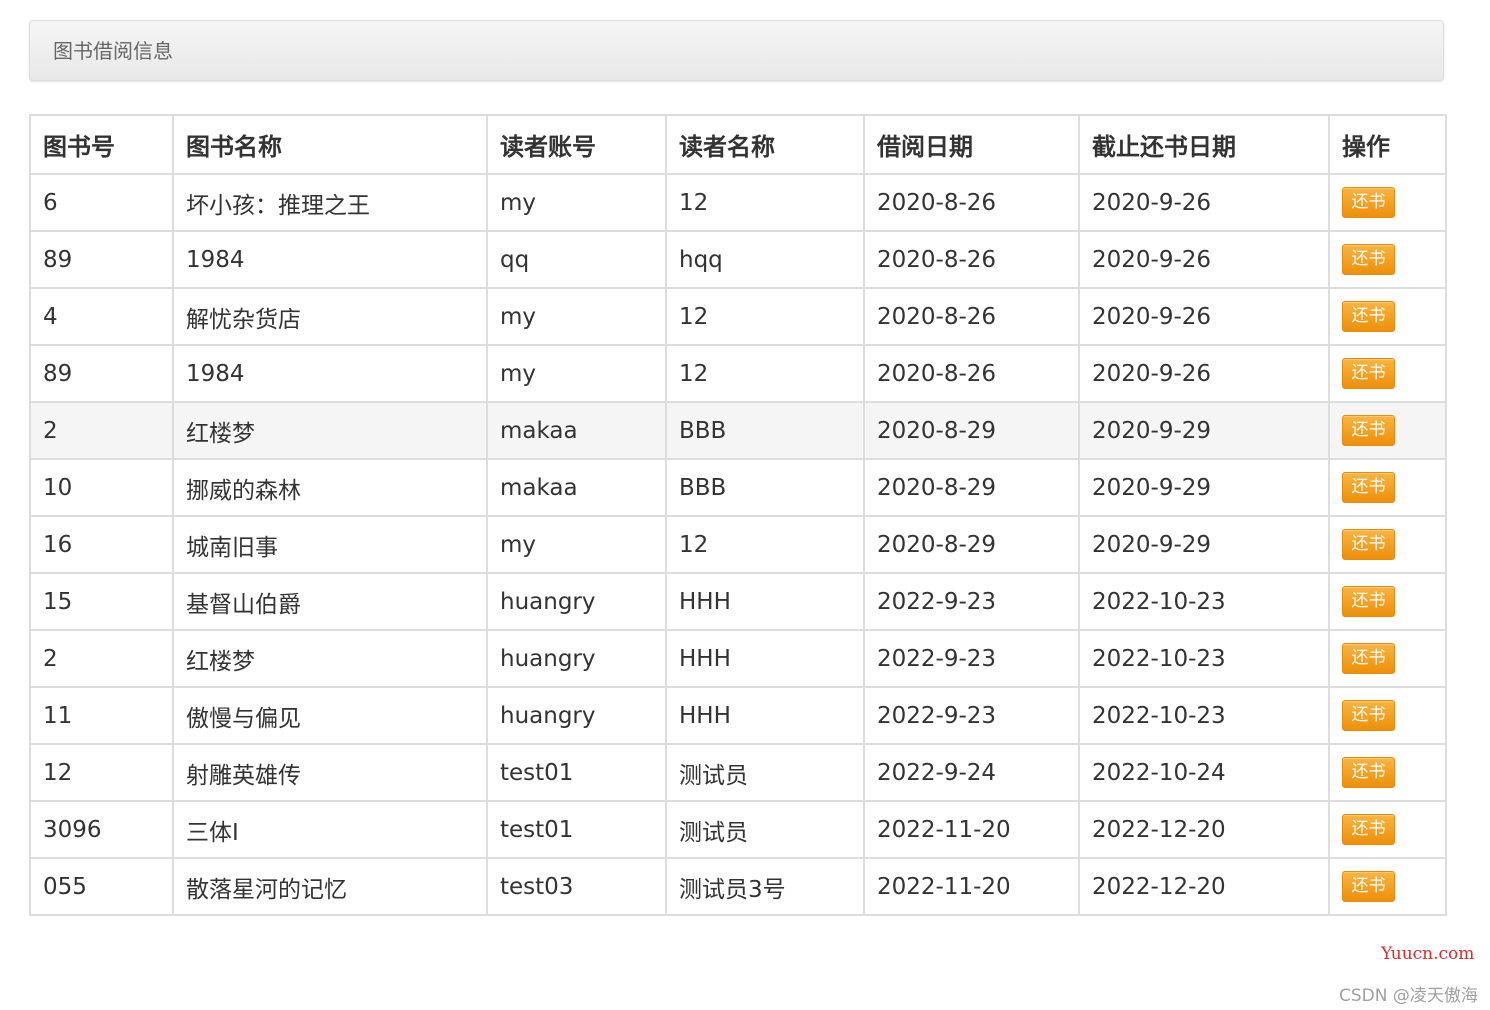 The width and height of the screenshot is (1490, 1010). Describe the element at coordinates (101, 487) in the screenshot. I see `cell-book-id: 10` at that location.